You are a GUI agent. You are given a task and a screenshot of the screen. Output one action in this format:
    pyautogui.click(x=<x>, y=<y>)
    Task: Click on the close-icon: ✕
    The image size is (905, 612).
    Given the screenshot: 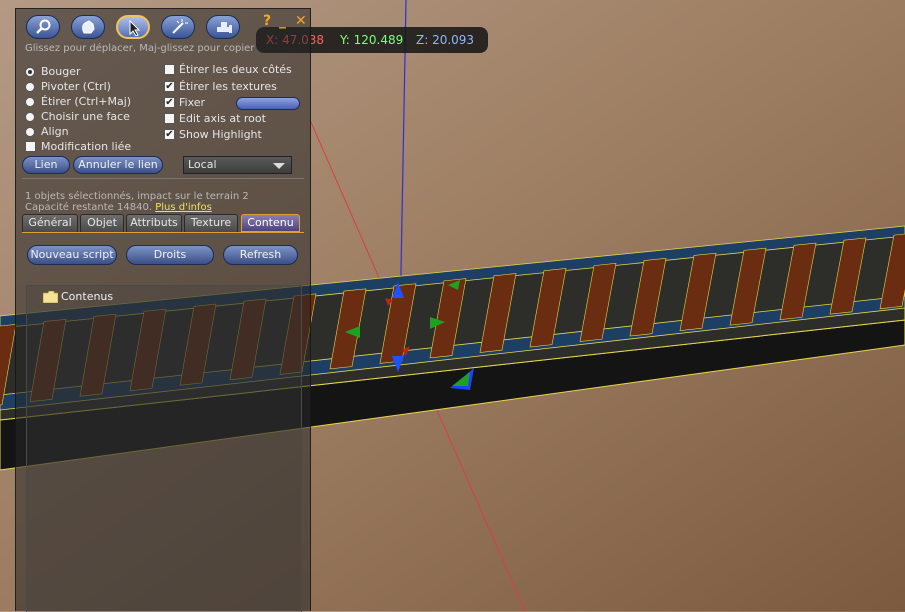 What is the action you would take?
    pyautogui.click(x=301, y=21)
    